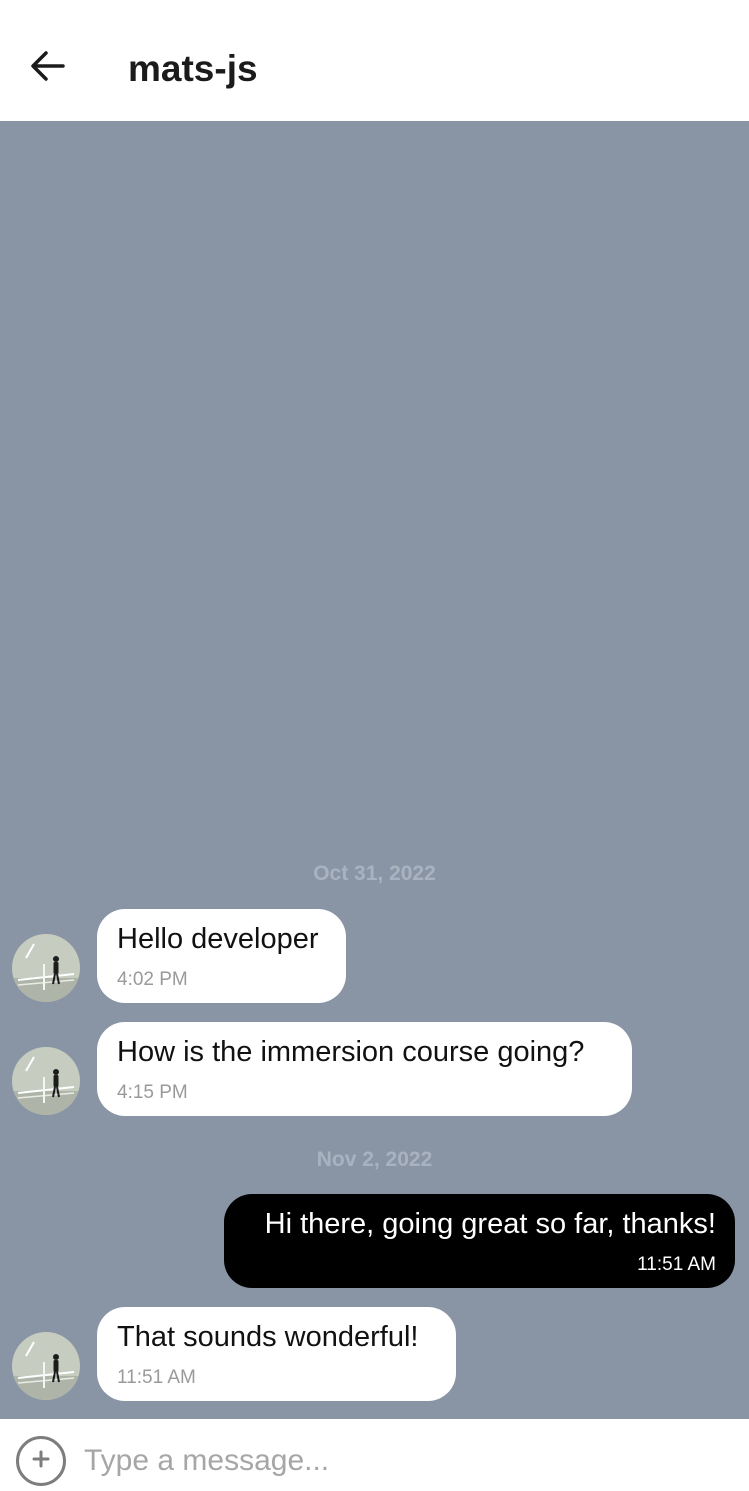  What do you see at coordinates (351, 1052) in the screenshot?
I see `message-text: How is the immersion course going?` at bounding box center [351, 1052].